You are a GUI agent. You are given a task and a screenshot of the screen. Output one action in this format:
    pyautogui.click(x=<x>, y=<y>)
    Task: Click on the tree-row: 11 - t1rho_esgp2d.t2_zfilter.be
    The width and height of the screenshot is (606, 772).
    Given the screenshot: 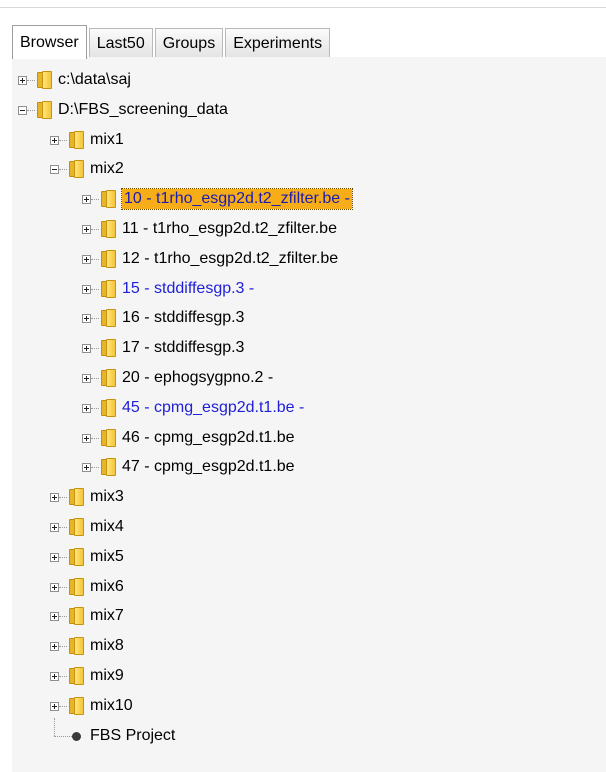 What is the action you would take?
    pyautogui.click(x=309, y=230)
    